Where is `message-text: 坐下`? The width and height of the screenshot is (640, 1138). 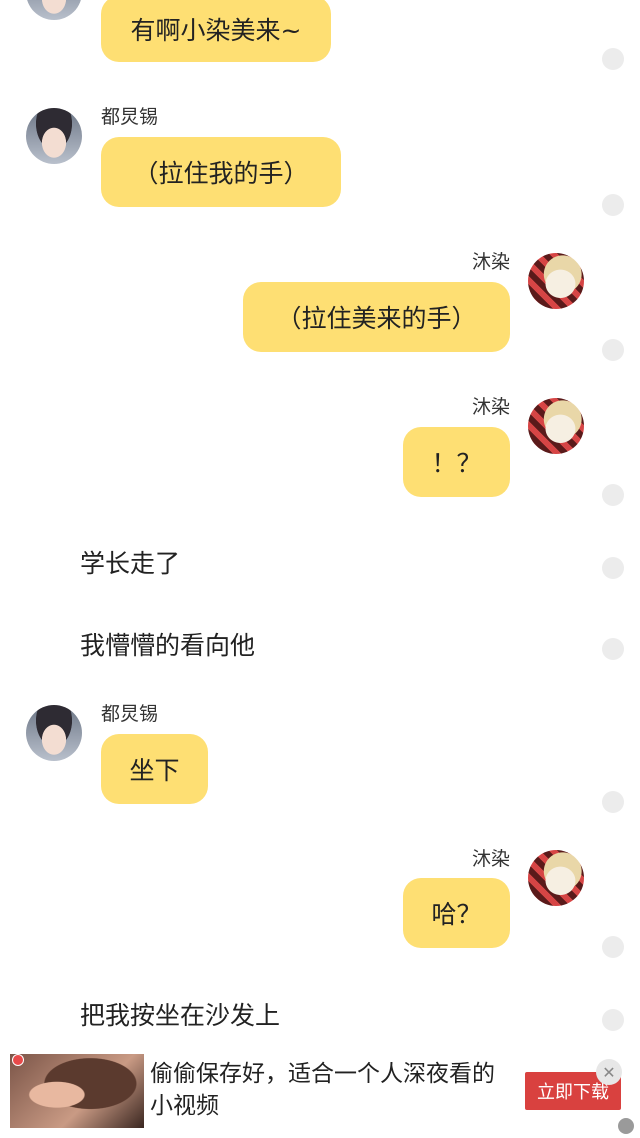 message-text: 坐下 is located at coordinates (154, 770).